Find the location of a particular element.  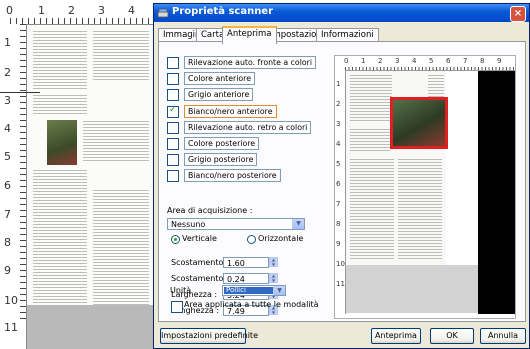

image-type-label: Rilevazione auto. fronte a colori is located at coordinates (250, 62).